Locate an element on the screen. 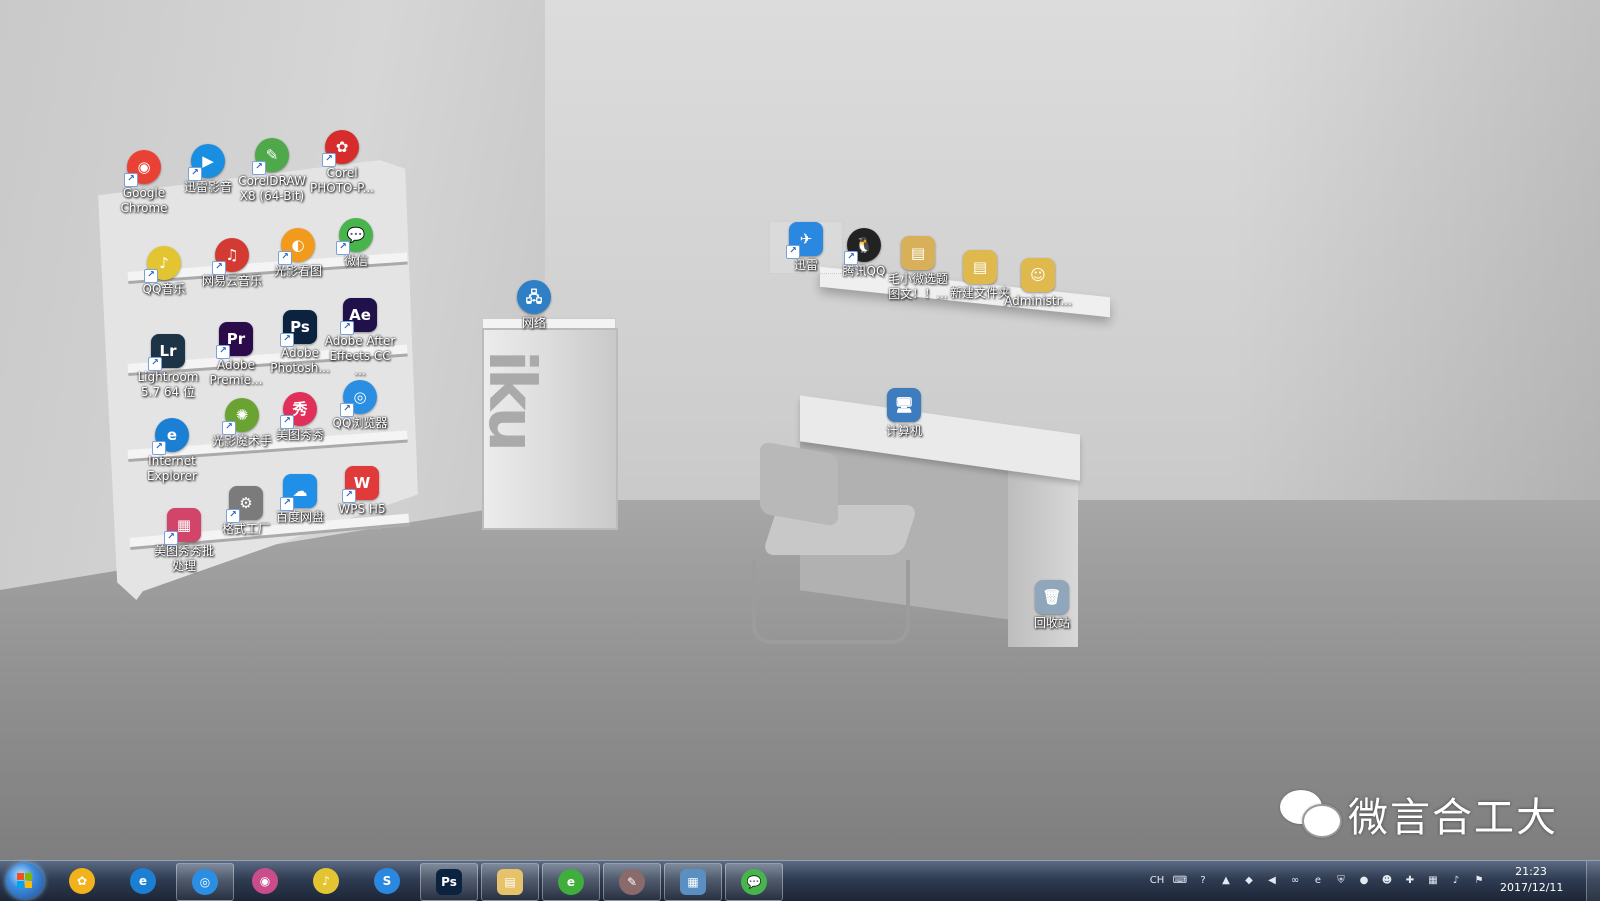 The image size is (1600, 901). wechat-icon: 💬 is located at coordinates (754, 882).